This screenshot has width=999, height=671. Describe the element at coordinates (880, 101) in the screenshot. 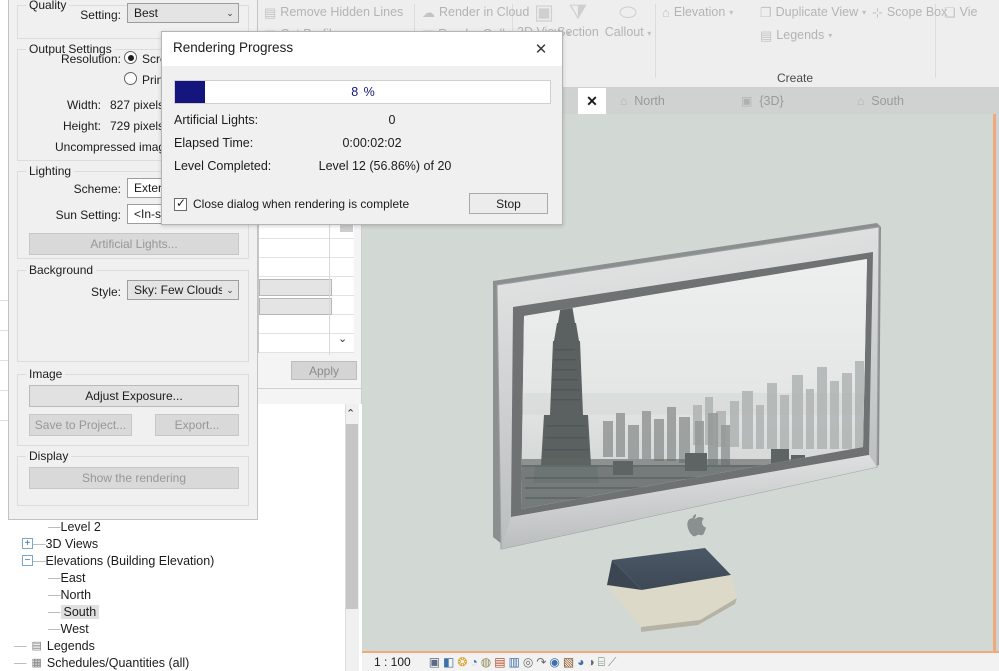

I see `tab-south: ⌂ South` at that location.